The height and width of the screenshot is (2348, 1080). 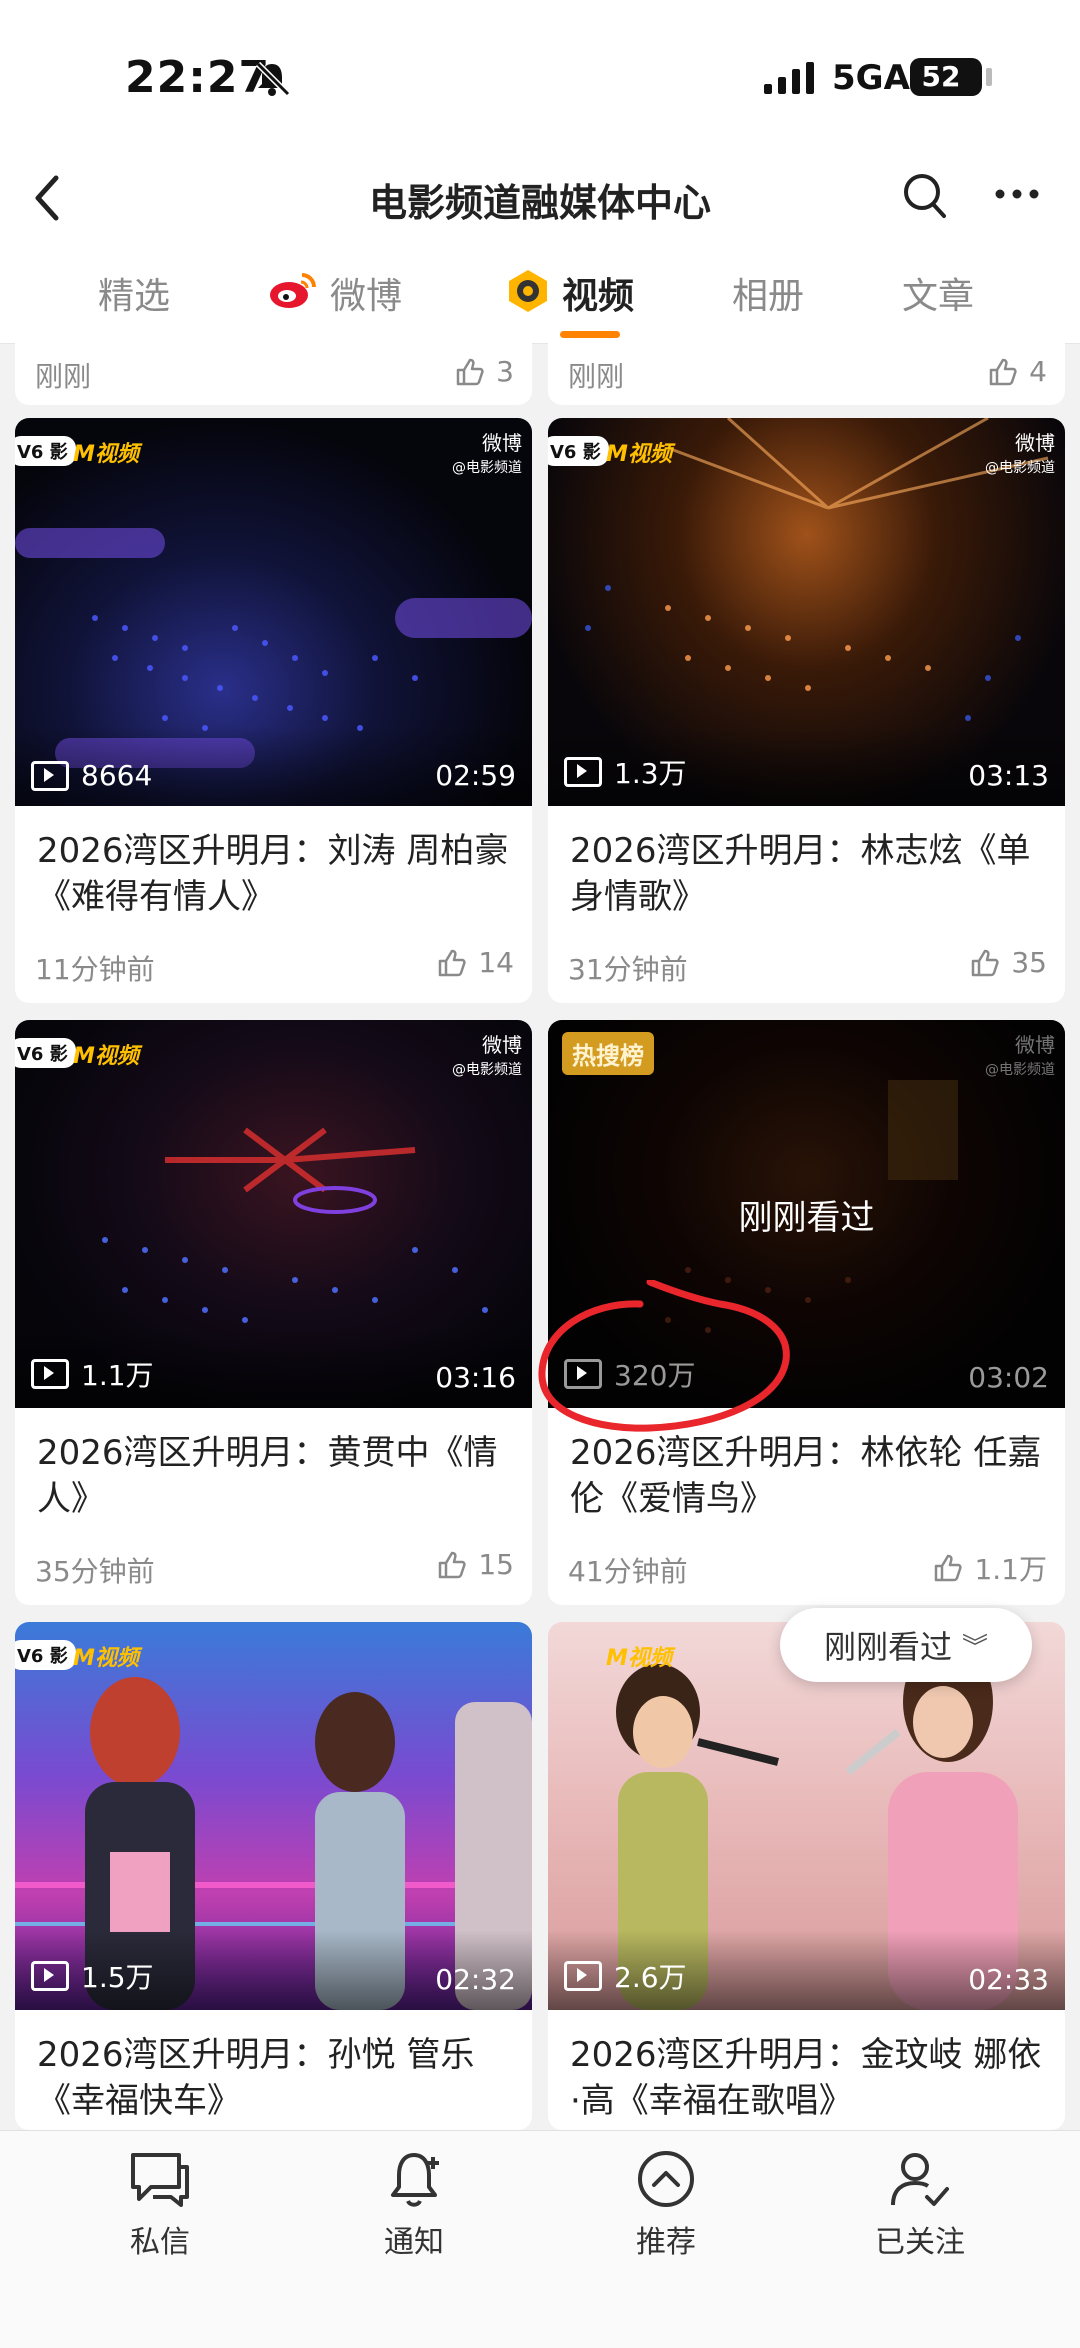 What do you see at coordinates (664, 1356) in the screenshot?
I see `annotation-circle` at bounding box center [664, 1356].